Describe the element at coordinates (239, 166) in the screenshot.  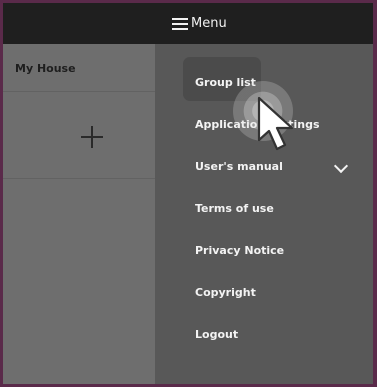
I see `menu-item-users-manual: User's manual` at that location.